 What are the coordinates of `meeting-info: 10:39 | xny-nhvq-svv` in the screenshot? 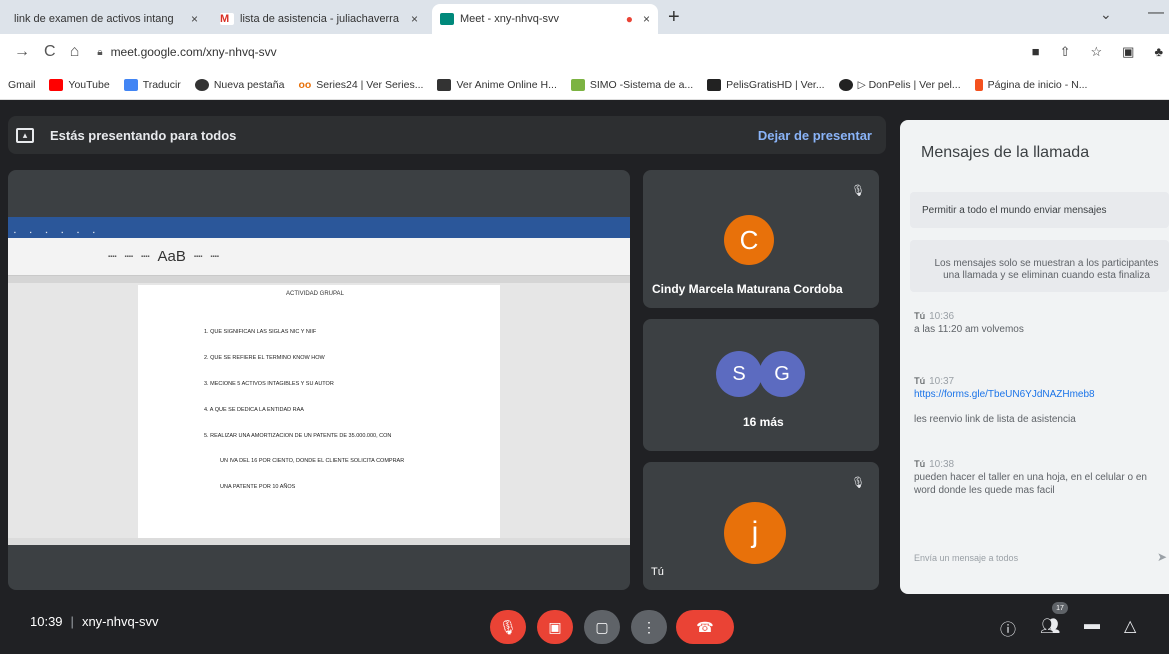 It's located at (94, 621).